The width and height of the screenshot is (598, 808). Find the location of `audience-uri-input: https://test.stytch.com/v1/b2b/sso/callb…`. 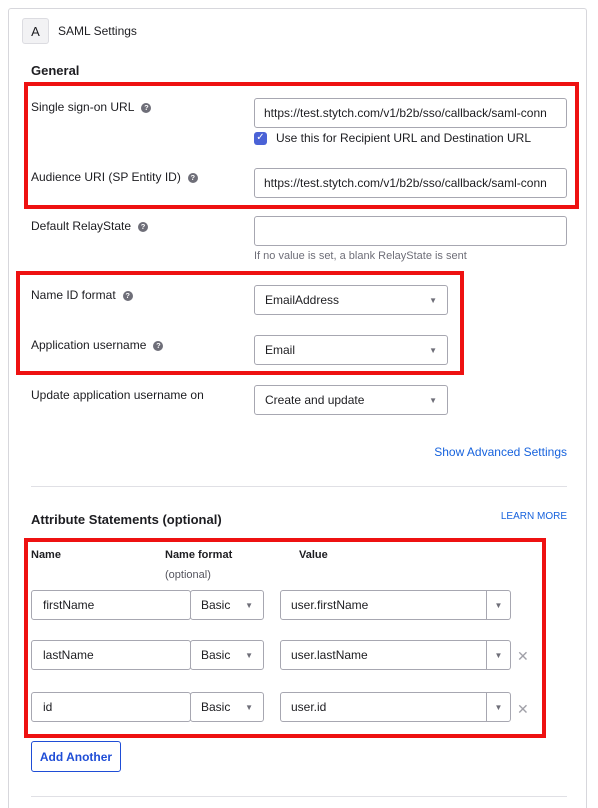

audience-uri-input: https://test.stytch.com/v1/b2b/sso/callb… is located at coordinates (410, 183).